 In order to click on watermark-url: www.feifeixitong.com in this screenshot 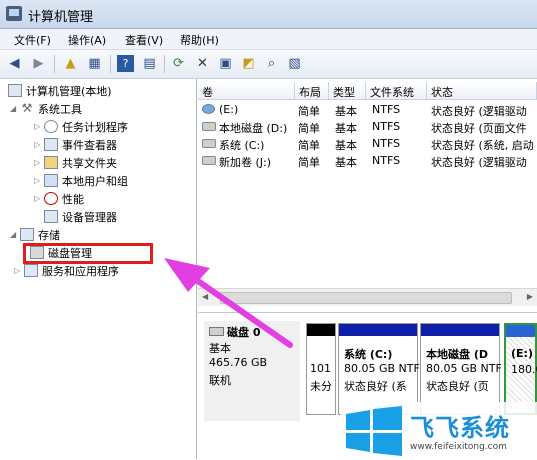, I will do `click(458, 447)`.